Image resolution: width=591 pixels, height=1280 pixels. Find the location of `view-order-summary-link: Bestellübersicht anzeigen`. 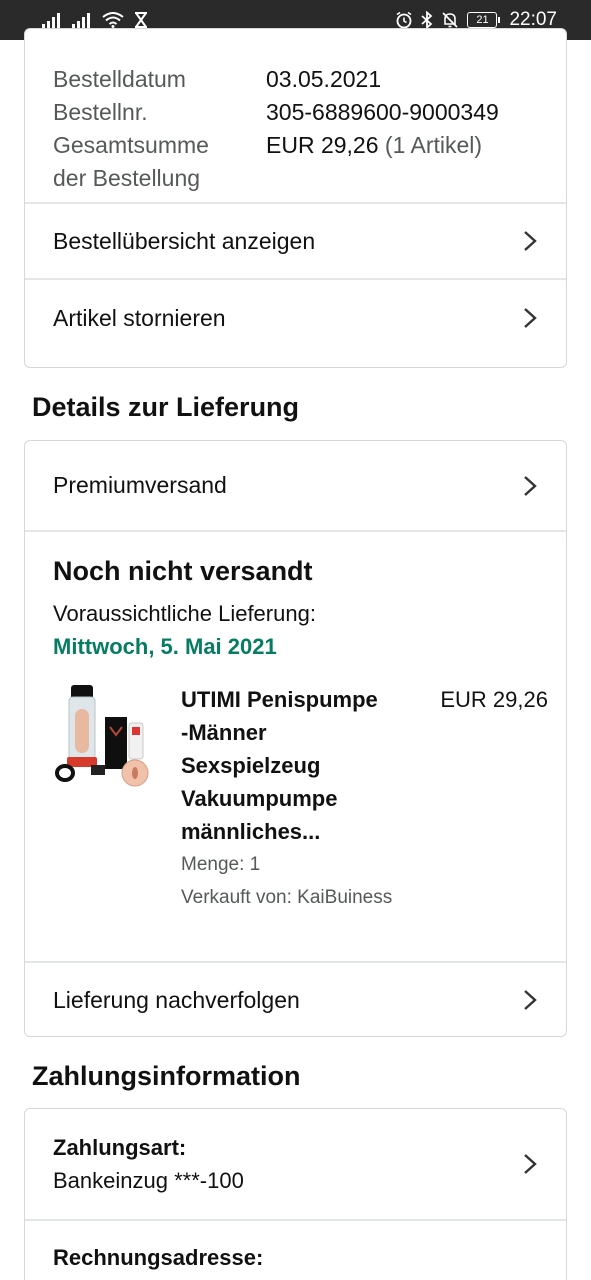

view-order-summary-link: Bestellübersicht anzeigen is located at coordinates (295, 241).